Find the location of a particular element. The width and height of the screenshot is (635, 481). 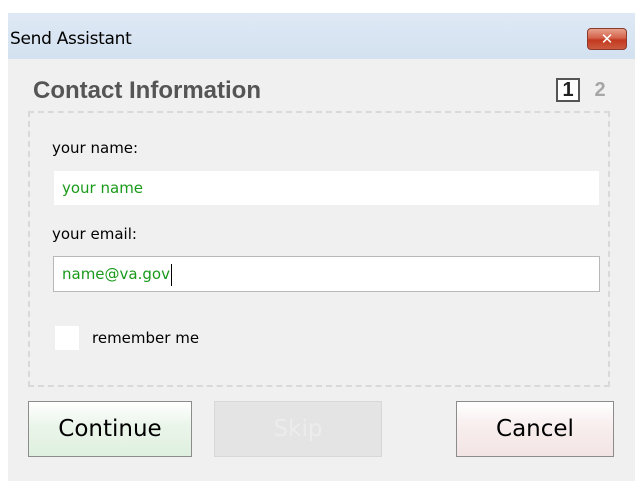

close-button: ✕ is located at coordinates (607, 39).